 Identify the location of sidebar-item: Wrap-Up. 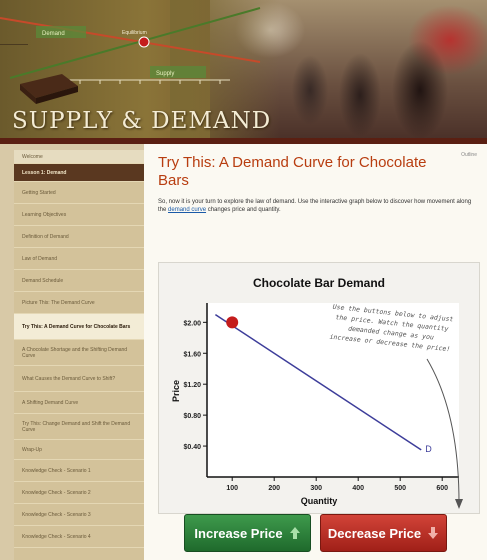
(79, 450).